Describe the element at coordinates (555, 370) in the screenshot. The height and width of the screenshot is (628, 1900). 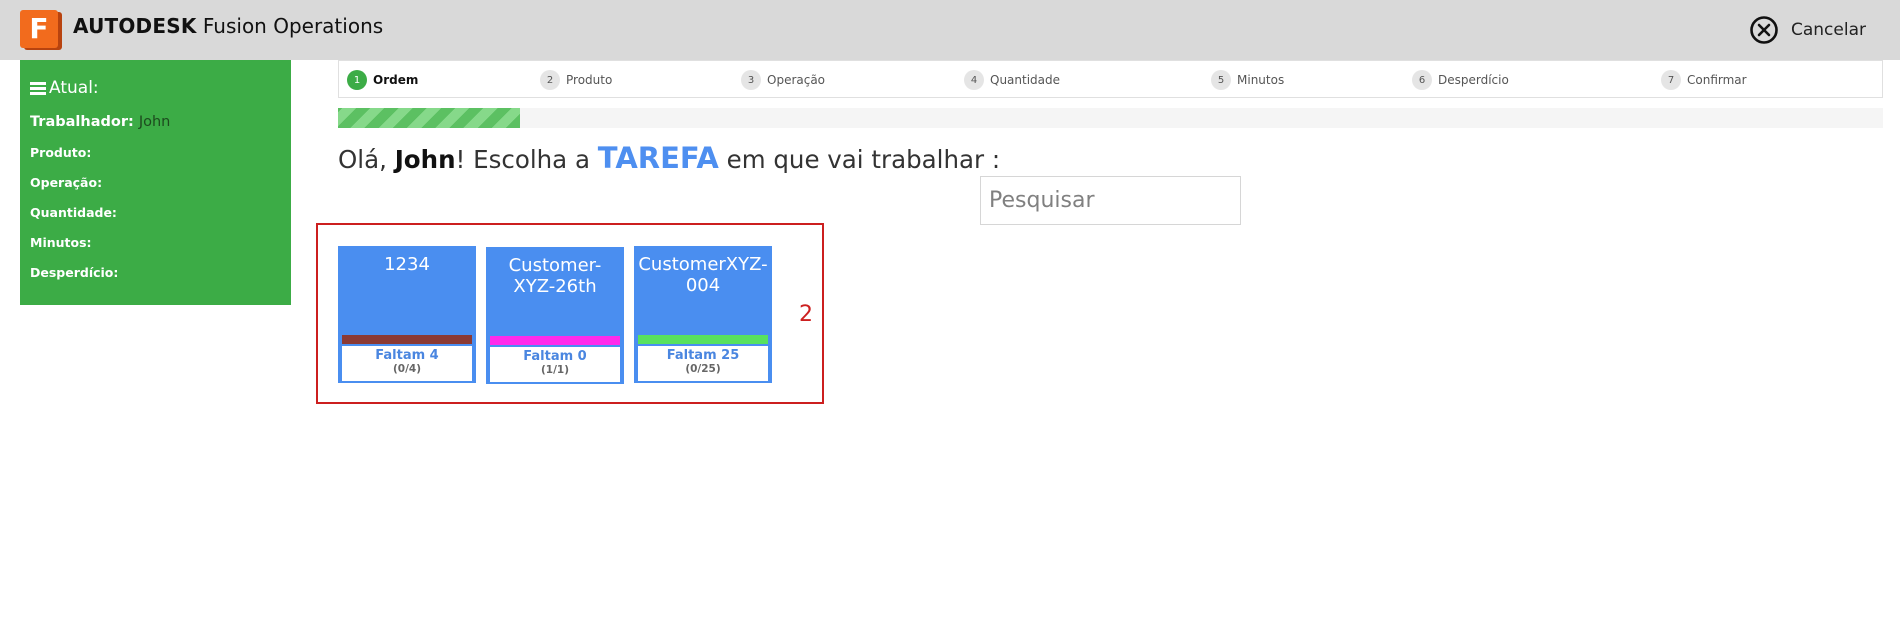
I see `order-ratio: (1/1)` at that location.